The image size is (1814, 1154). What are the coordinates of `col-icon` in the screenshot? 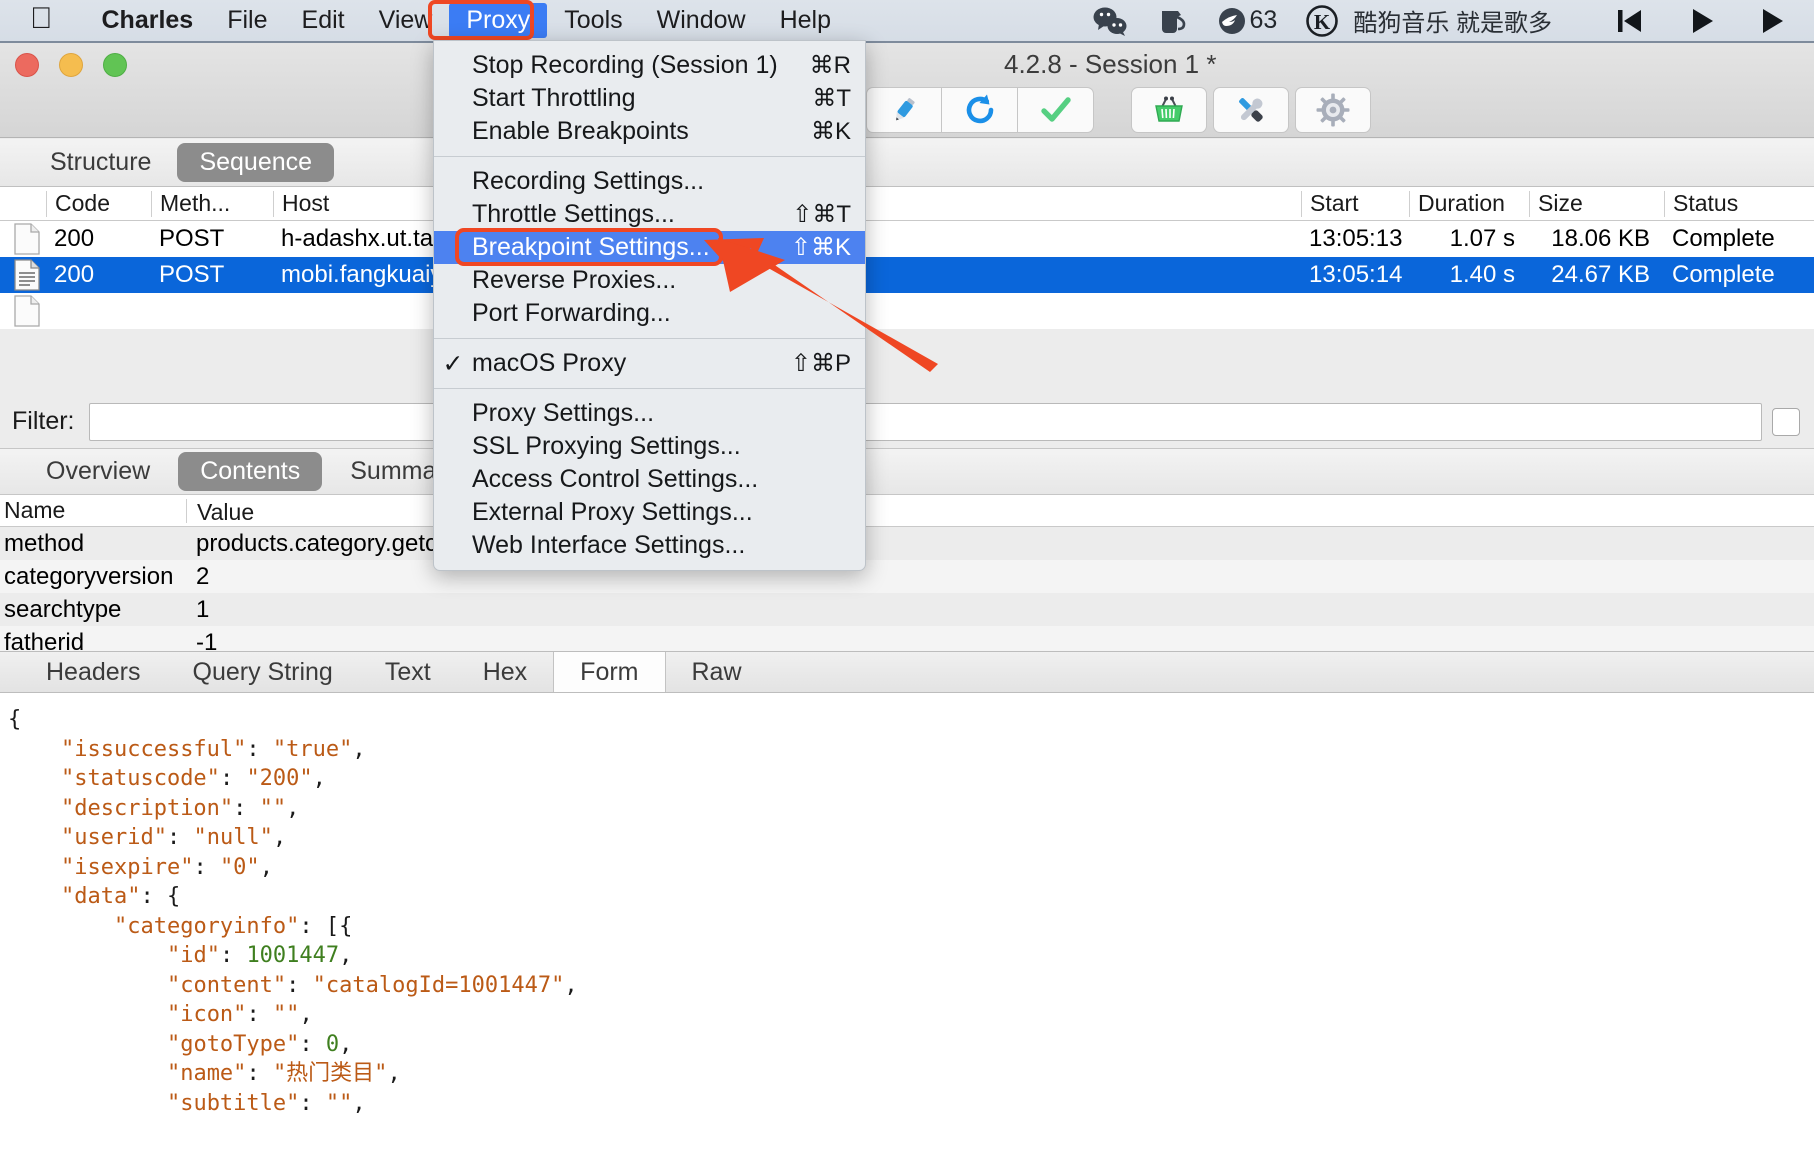 It's located at (23, 204).